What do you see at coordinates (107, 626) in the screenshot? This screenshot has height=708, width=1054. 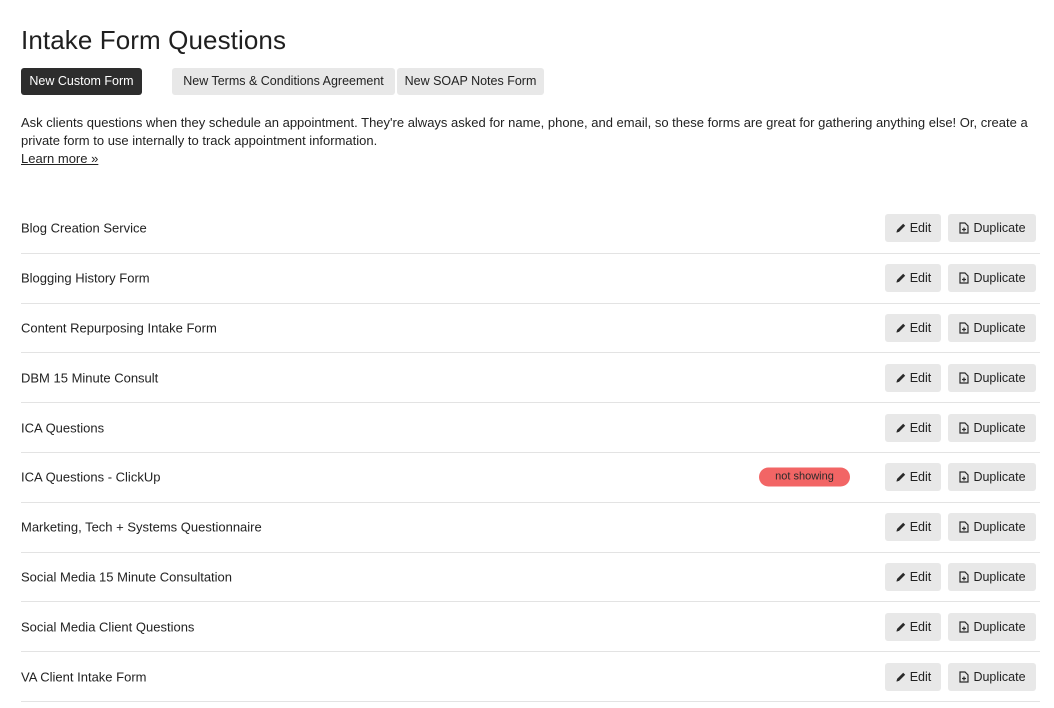 I see `form-name: Social Media Client Questions` at bounding box center [107, 626].